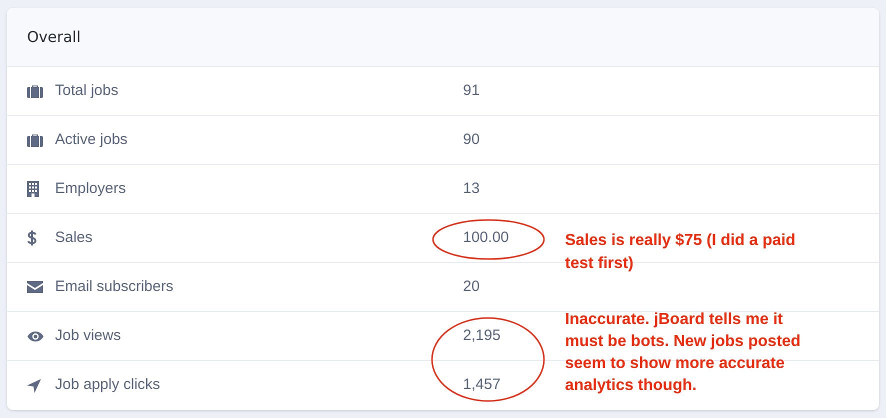  I want to click on stat-label: Job views, so click(88, 336).